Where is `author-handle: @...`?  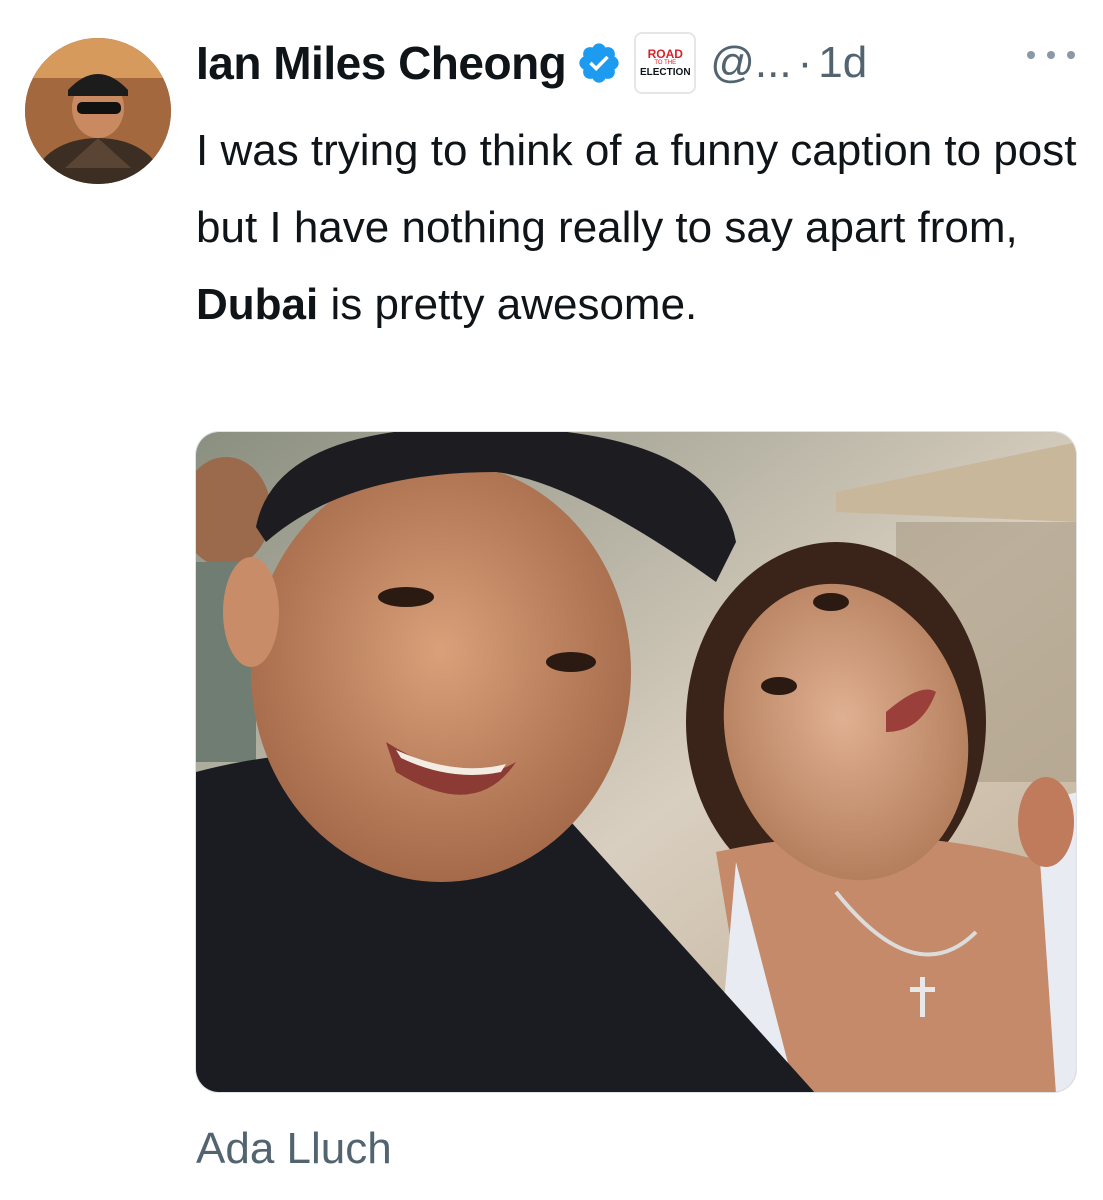
author-handle: @... is located at coordinates (750, 63).